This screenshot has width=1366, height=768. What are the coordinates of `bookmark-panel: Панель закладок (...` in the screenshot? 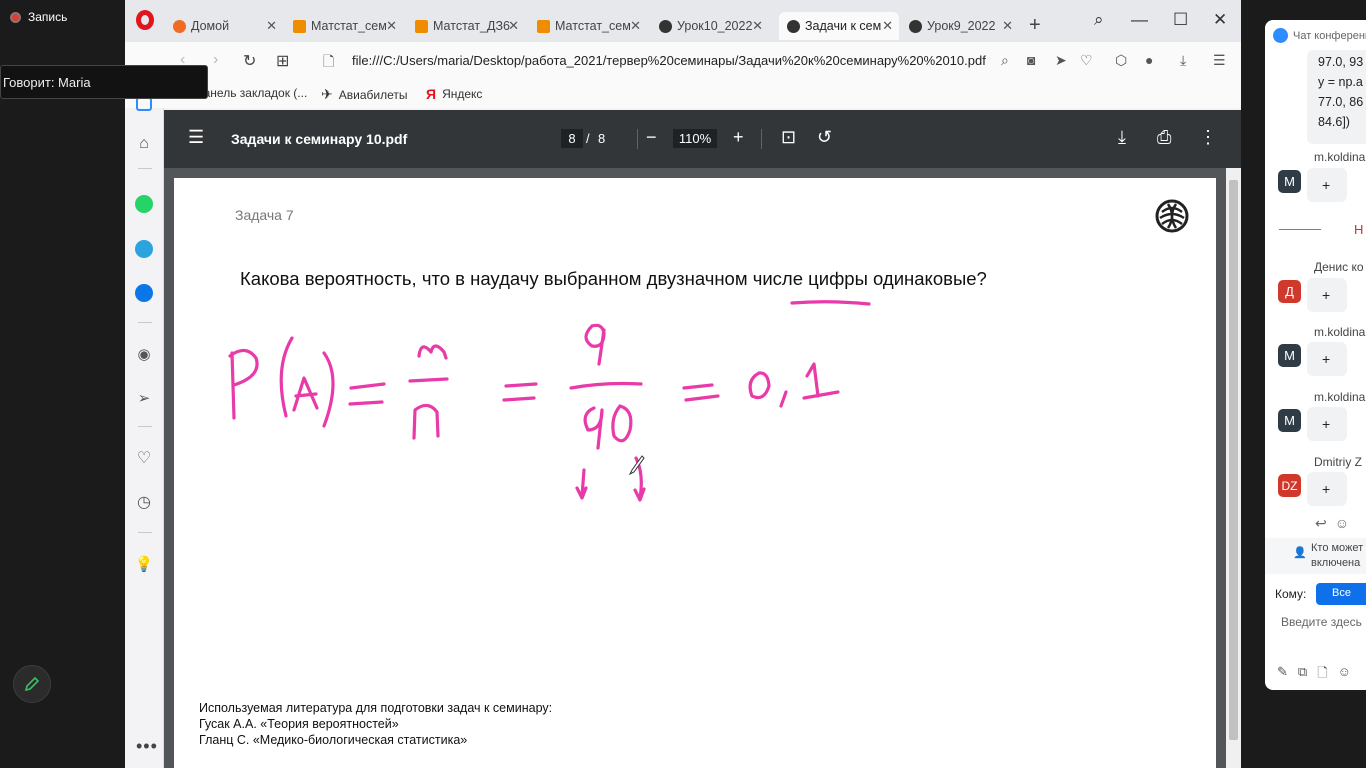 It's located at (251, 93).